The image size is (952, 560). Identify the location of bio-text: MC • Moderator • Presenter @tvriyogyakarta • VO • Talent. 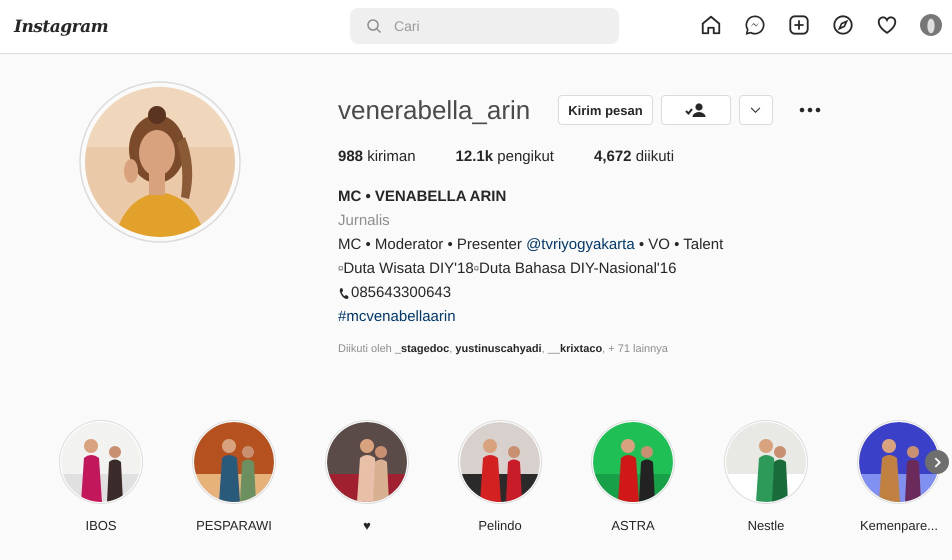
(531, 245).